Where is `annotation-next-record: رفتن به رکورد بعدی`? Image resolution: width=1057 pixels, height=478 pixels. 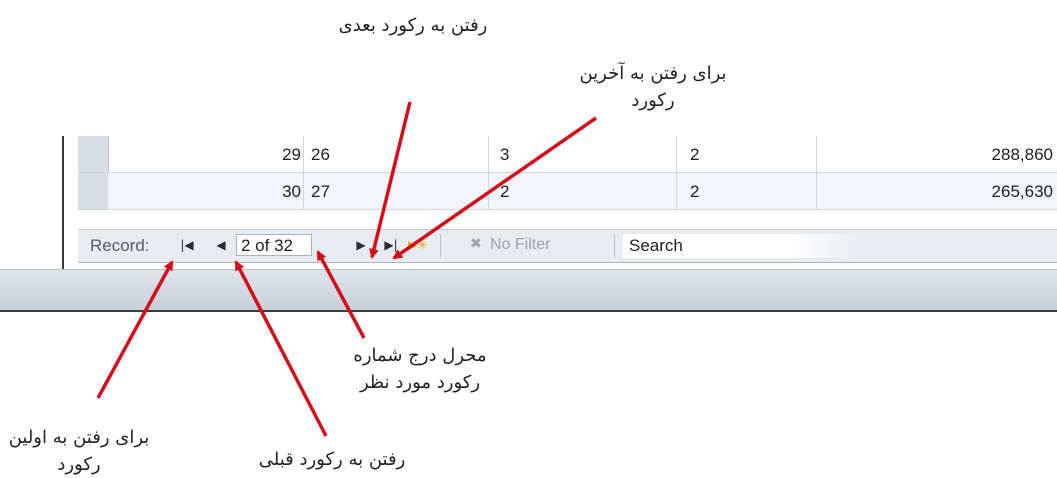 annotation-next-record: رفتن به رکورد بعدی is located at coordinates (413, 25).